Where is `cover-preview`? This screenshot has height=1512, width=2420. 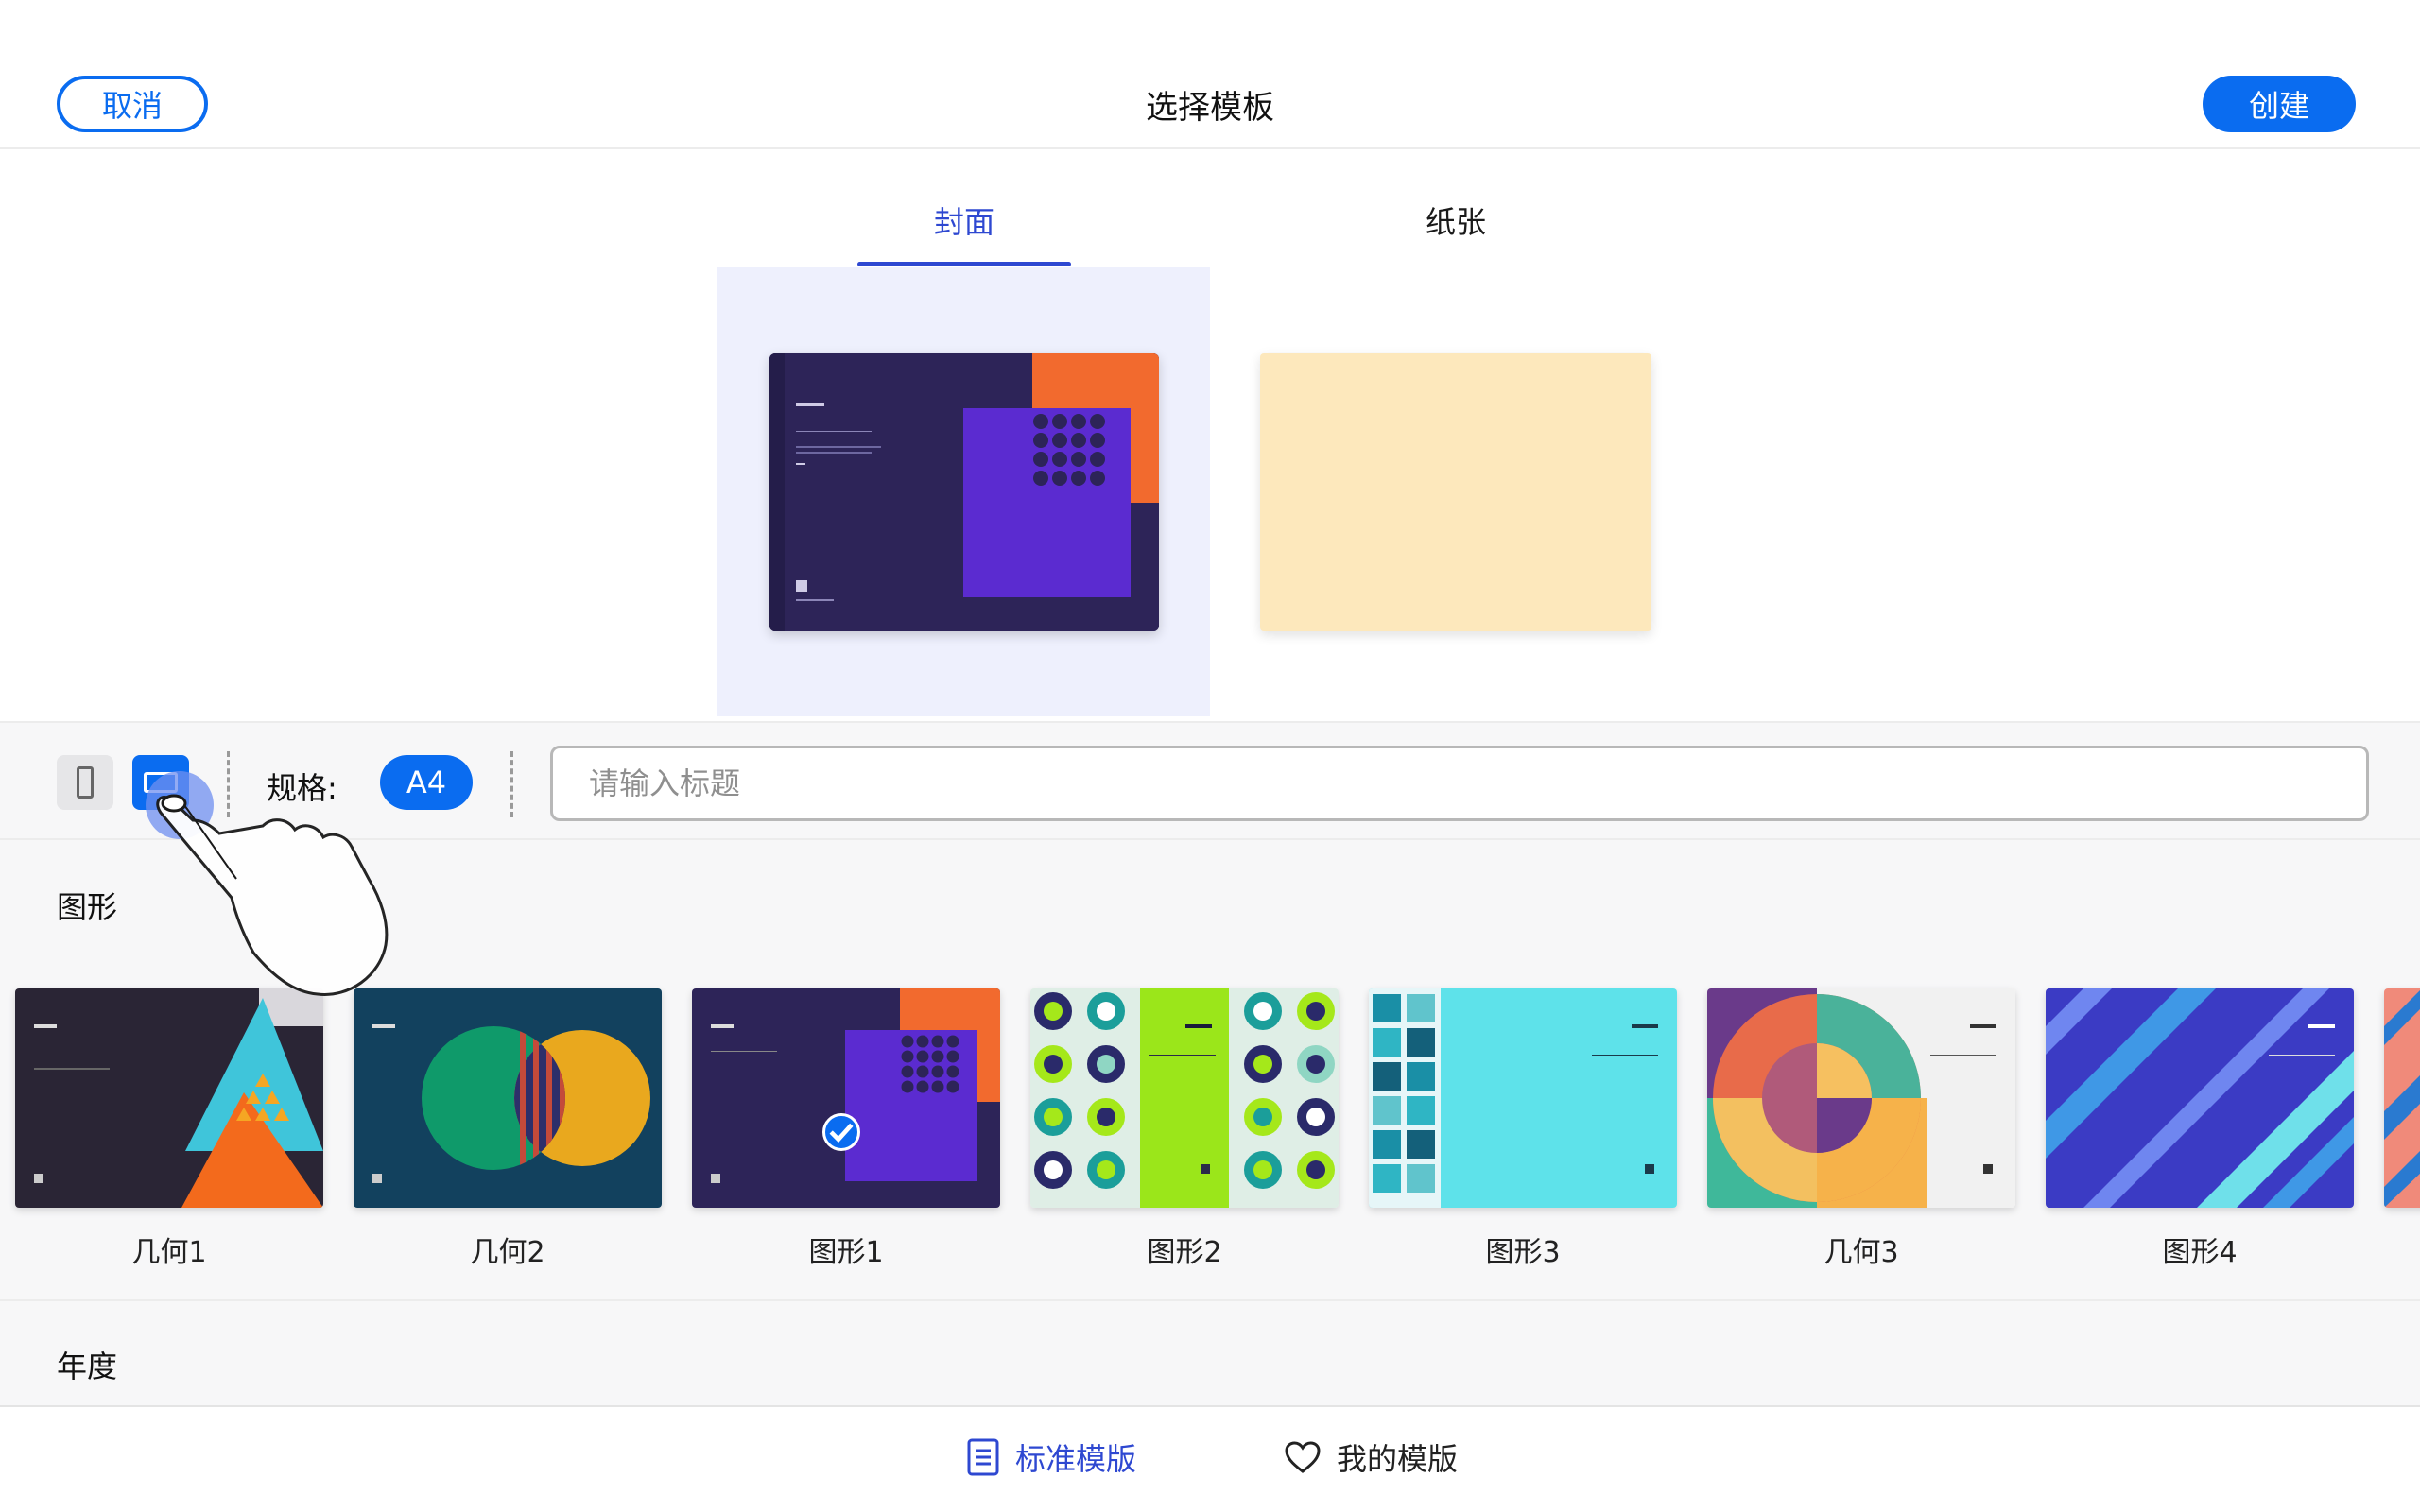 cover-preview is located at coordinates (964, 492).